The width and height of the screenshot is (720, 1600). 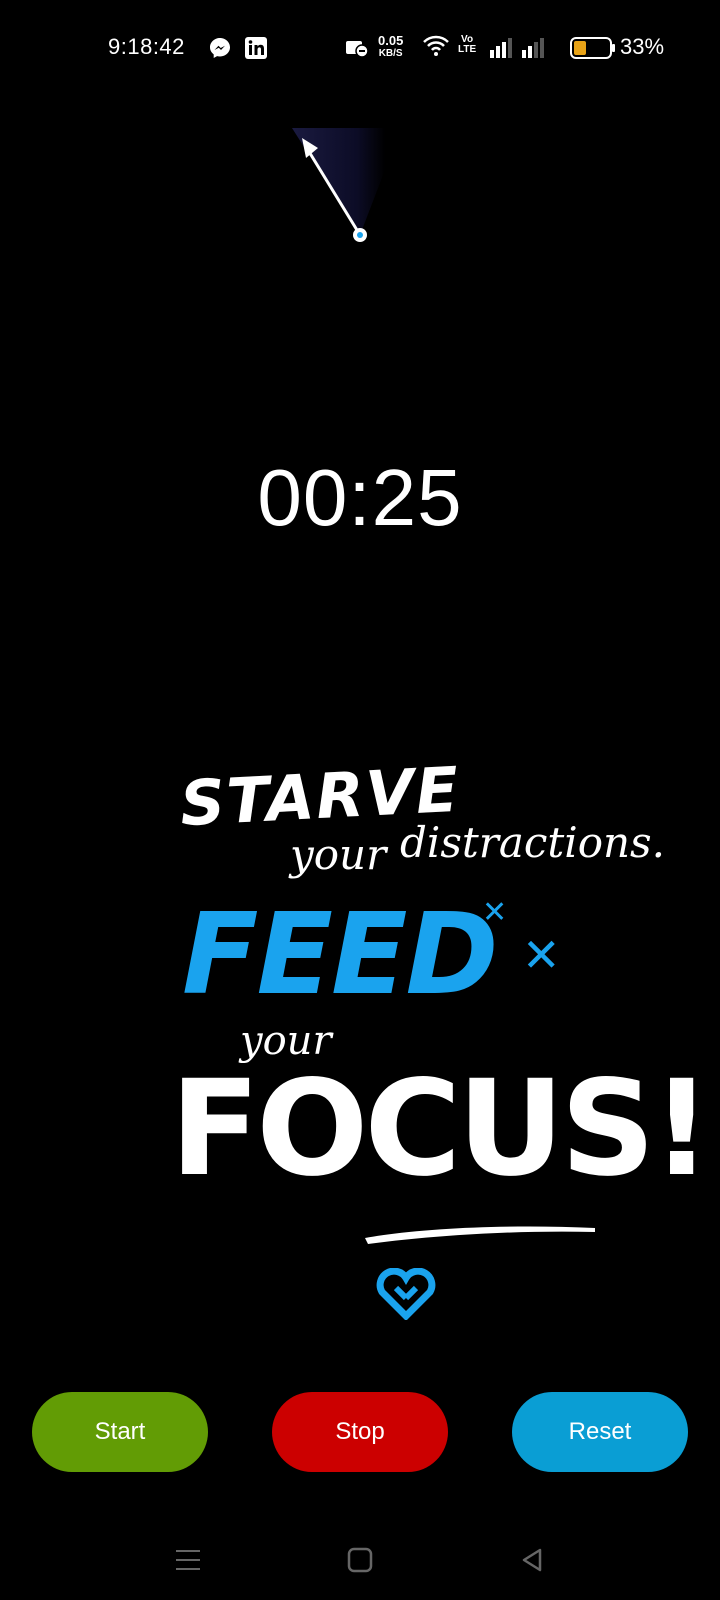 What do you see at coordinates (338, 854) in the screenshot?
I see `quote-line-your-1: your` at bounding box center [338, 854].